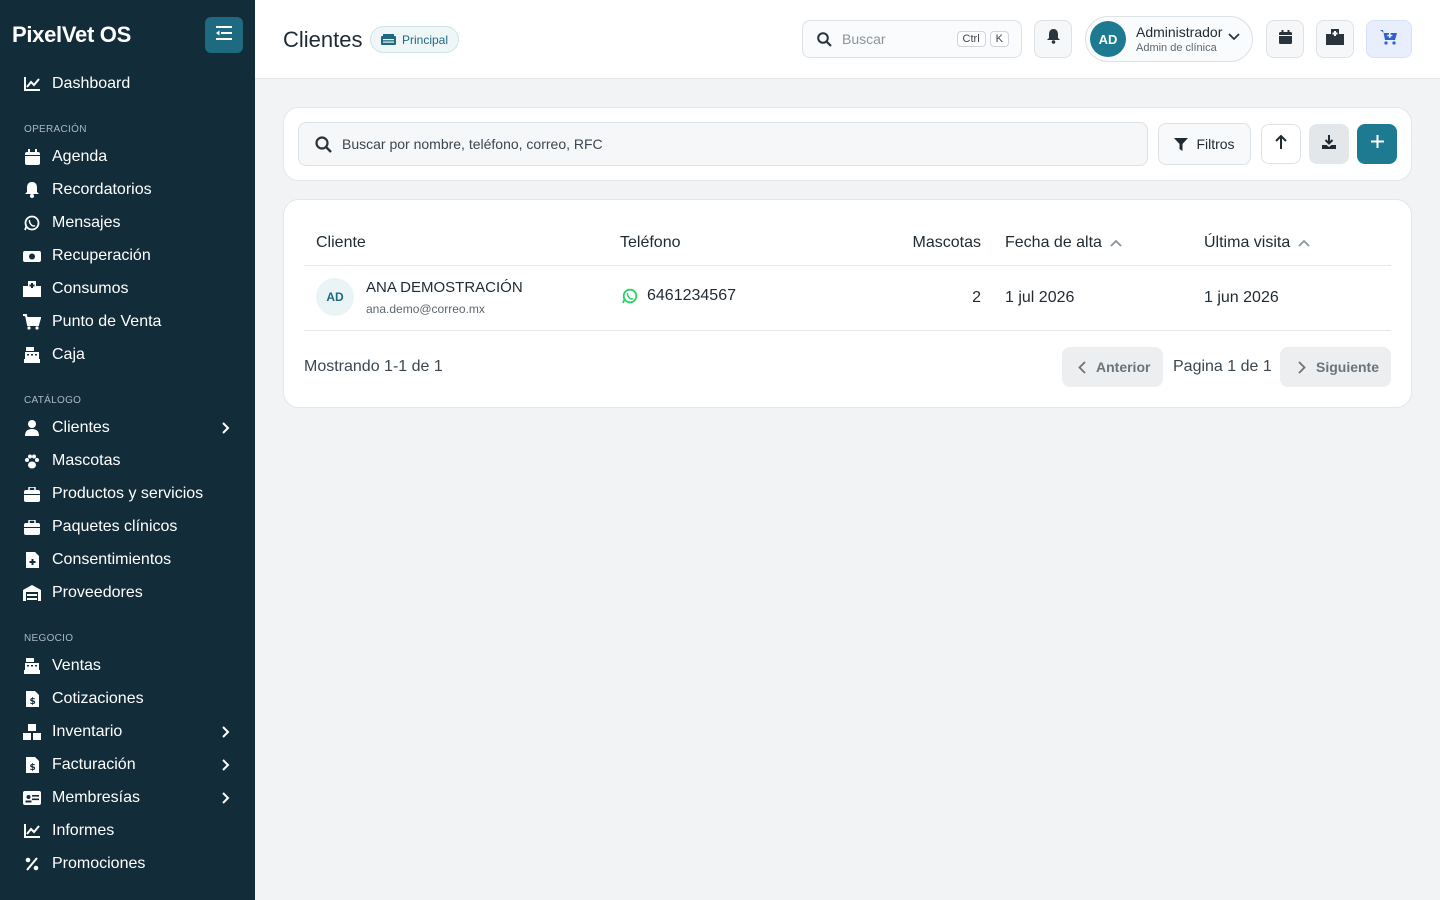 This screenshot has width=1440, height=900. What do you see at coordinates (129, 732) in the screenshot?
I see `sidebar-item-inventario: Inventario` at bounding box center [129, 732].